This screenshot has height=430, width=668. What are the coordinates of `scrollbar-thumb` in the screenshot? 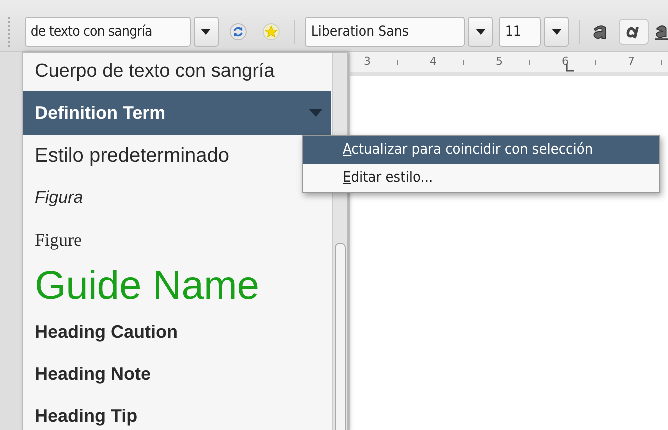 It's located at (340, 336).